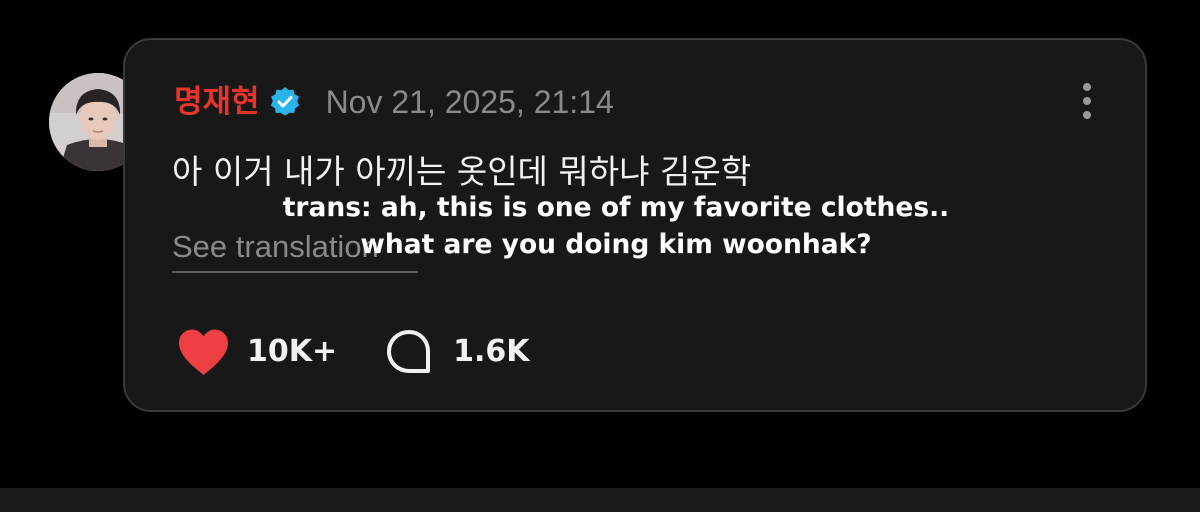 The image size is (1200, 512). I want to click on heart-icon, so click(203, 352).